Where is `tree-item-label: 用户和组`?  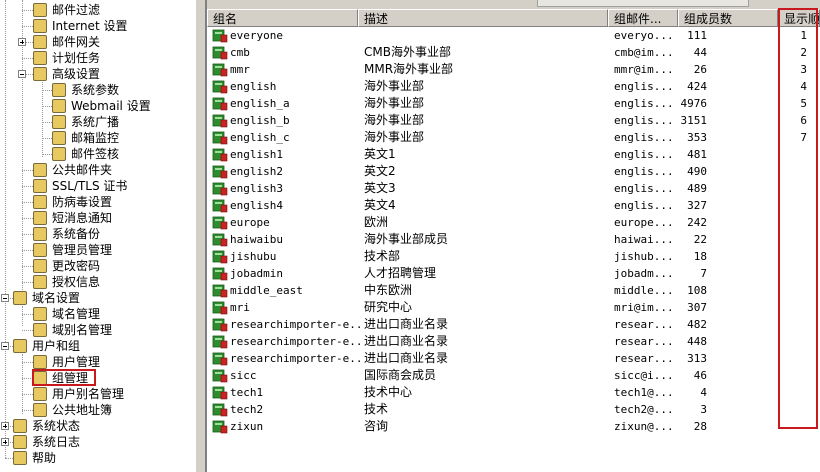
tree-item-label: 用户和组 is located at coordinates (56, 346).